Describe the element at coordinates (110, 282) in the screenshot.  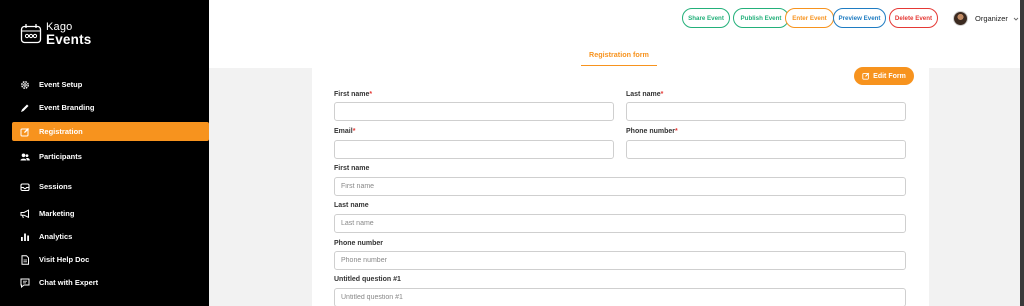
I see `sidebar-item-chat-expert: Chat with Expert` at that location.